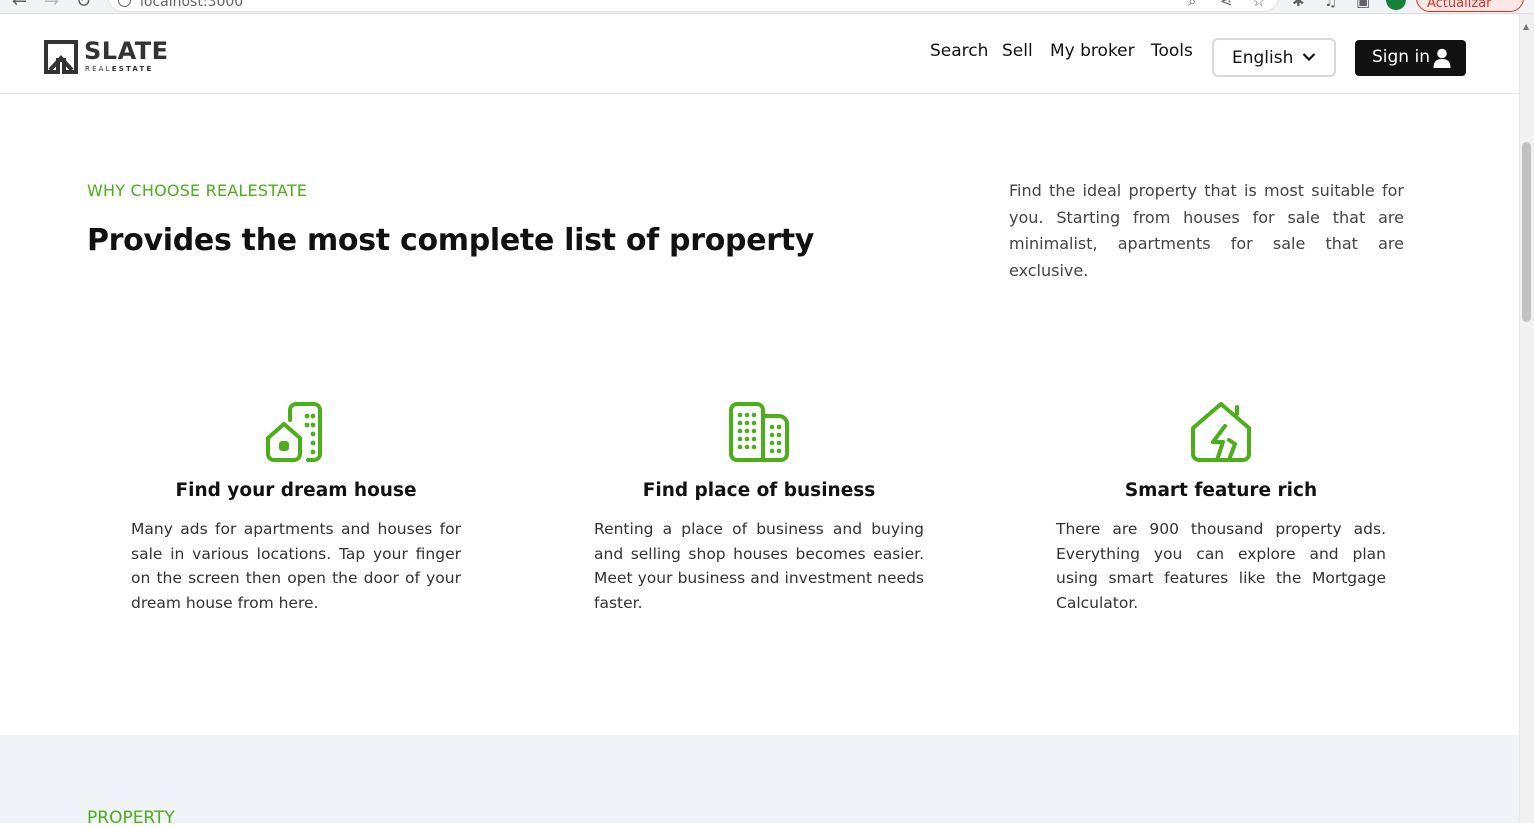  What do you see at coordinates (83, 6) in the screenshot?
I see `reload-icon: ↻` at bounding box center [83, 6].